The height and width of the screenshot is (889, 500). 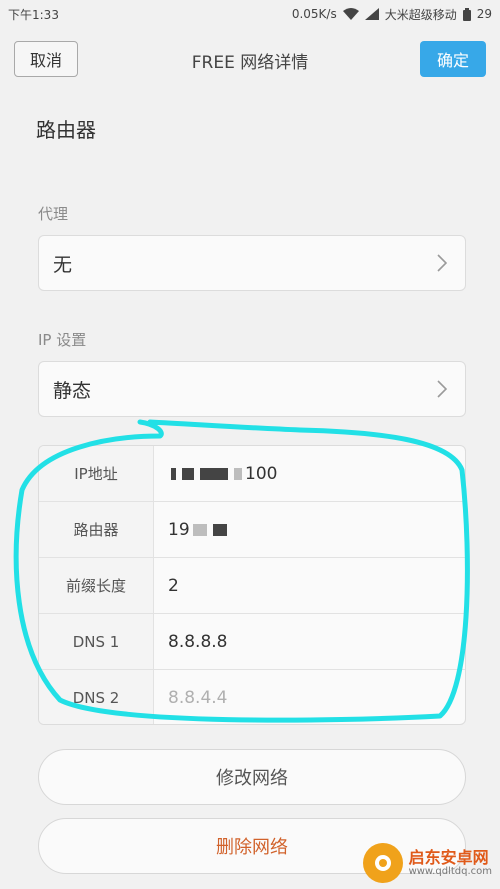 What do you see at coordinates (314, 14) in the screenshot?
I see `status-speed: 0.05K/s` at bounding box center [314, 14].